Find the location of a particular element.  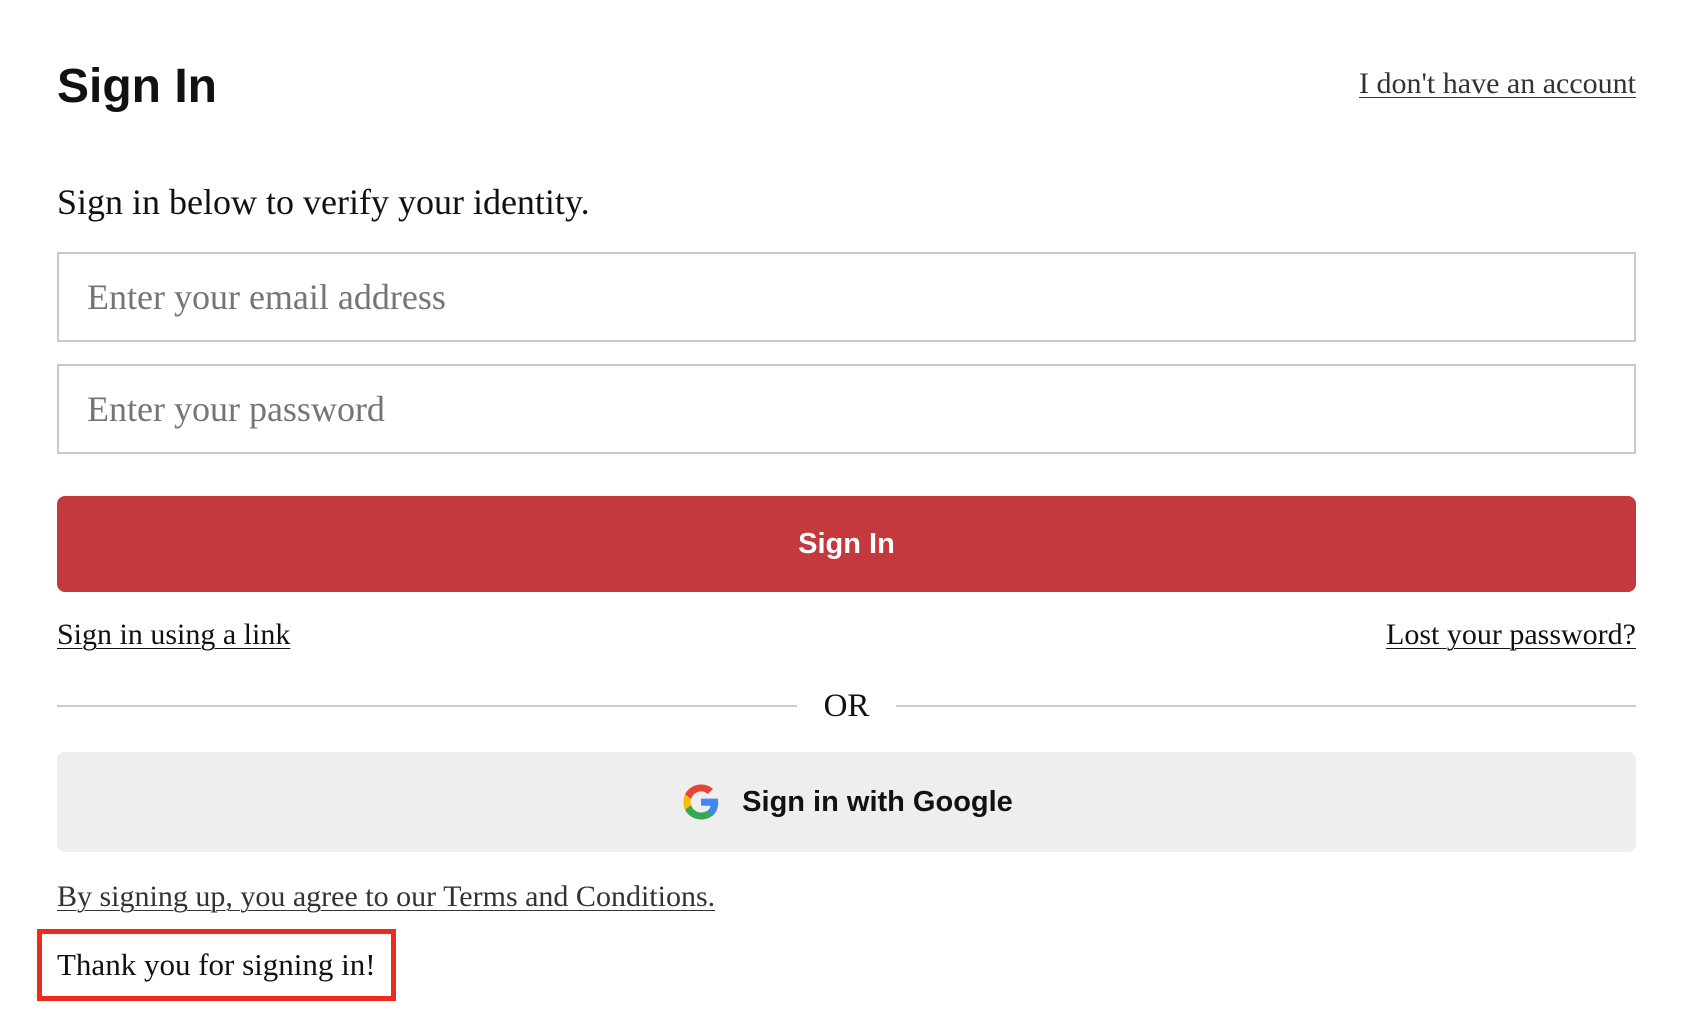

google-g-icon is located at coordinates (701, 802).